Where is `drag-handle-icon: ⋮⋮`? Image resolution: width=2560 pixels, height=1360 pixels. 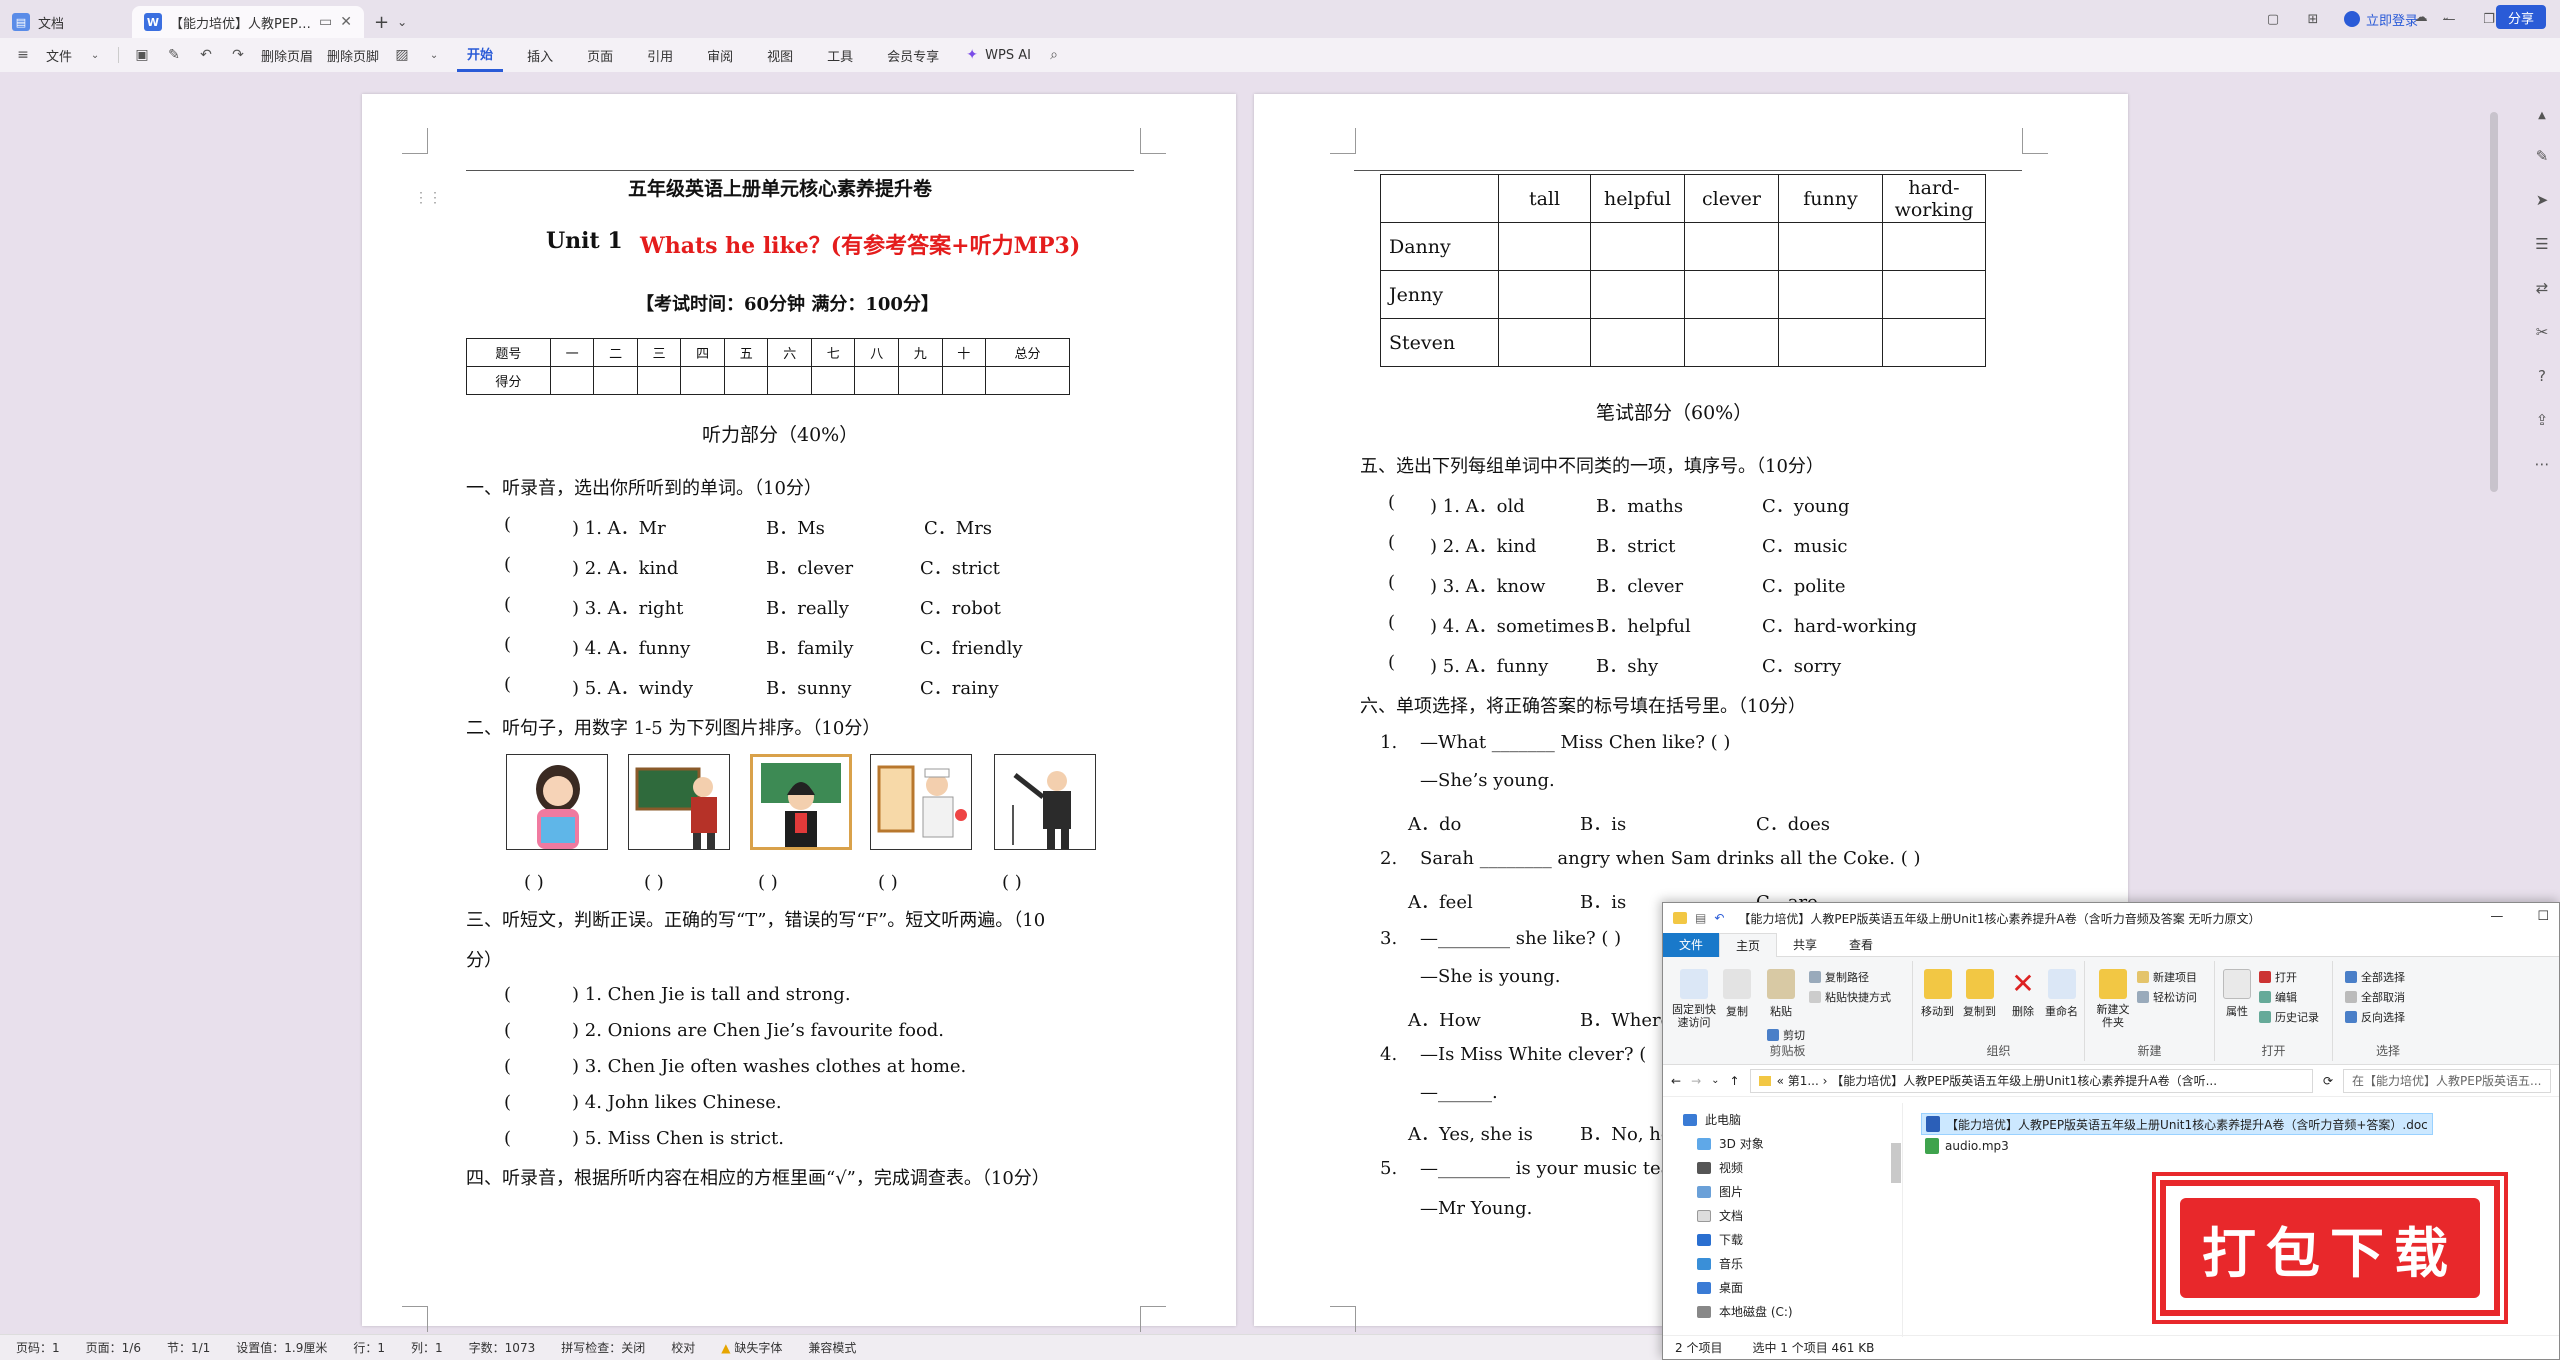 drag-handle-icon: ⋮⋮ is located at coordinates (428, 198).